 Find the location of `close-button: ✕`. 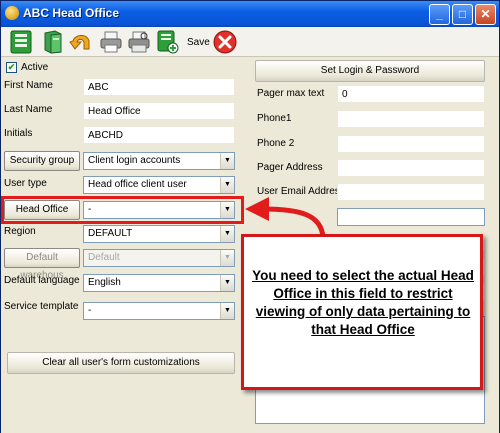

close-button: ✕ is located at coordinates (485, 14).